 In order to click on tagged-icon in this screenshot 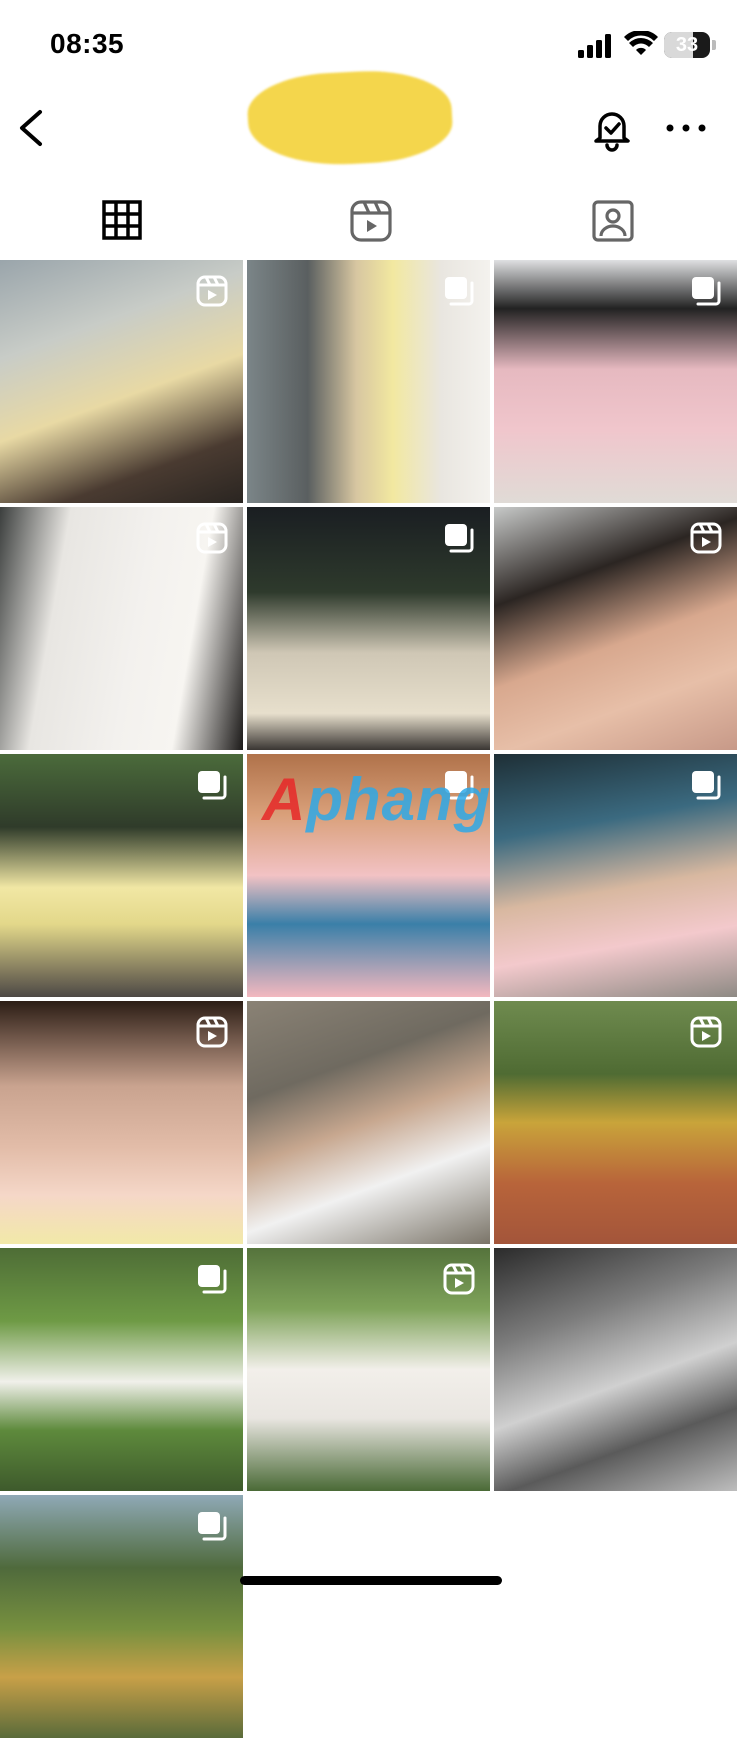, I will do `click(613, 221)`.